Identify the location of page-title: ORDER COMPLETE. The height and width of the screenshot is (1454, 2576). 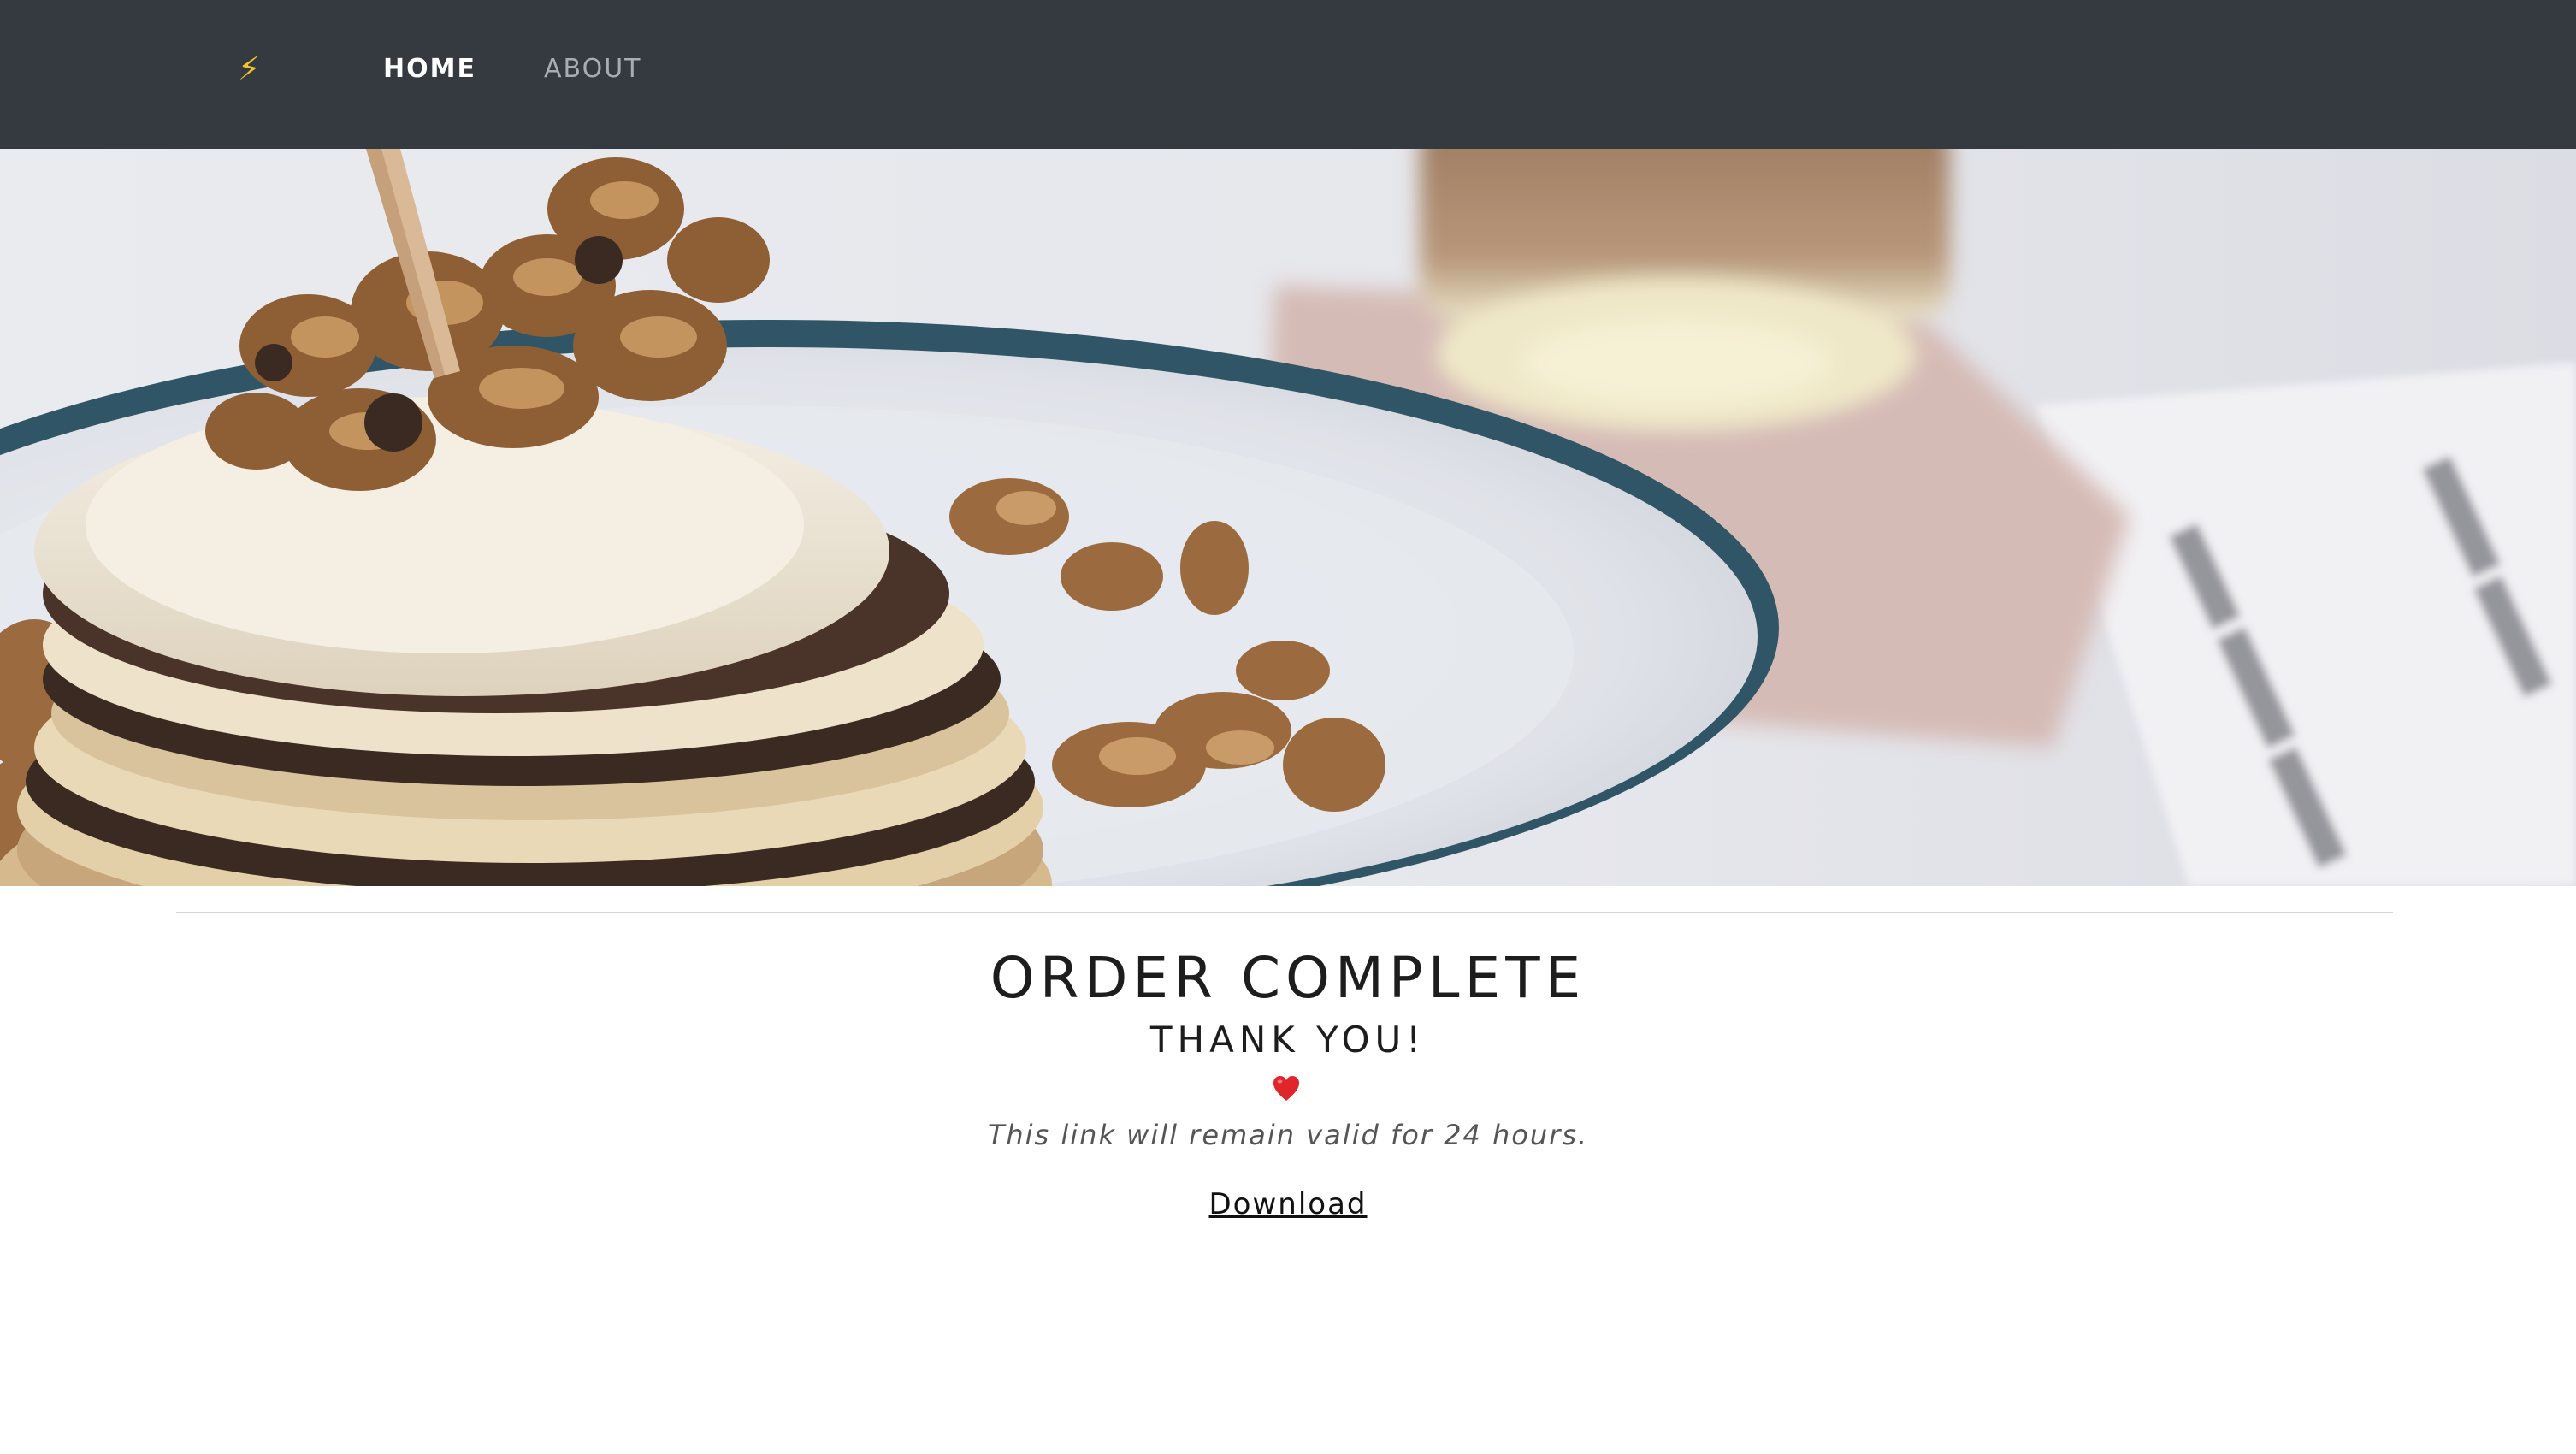
(1288, 978).